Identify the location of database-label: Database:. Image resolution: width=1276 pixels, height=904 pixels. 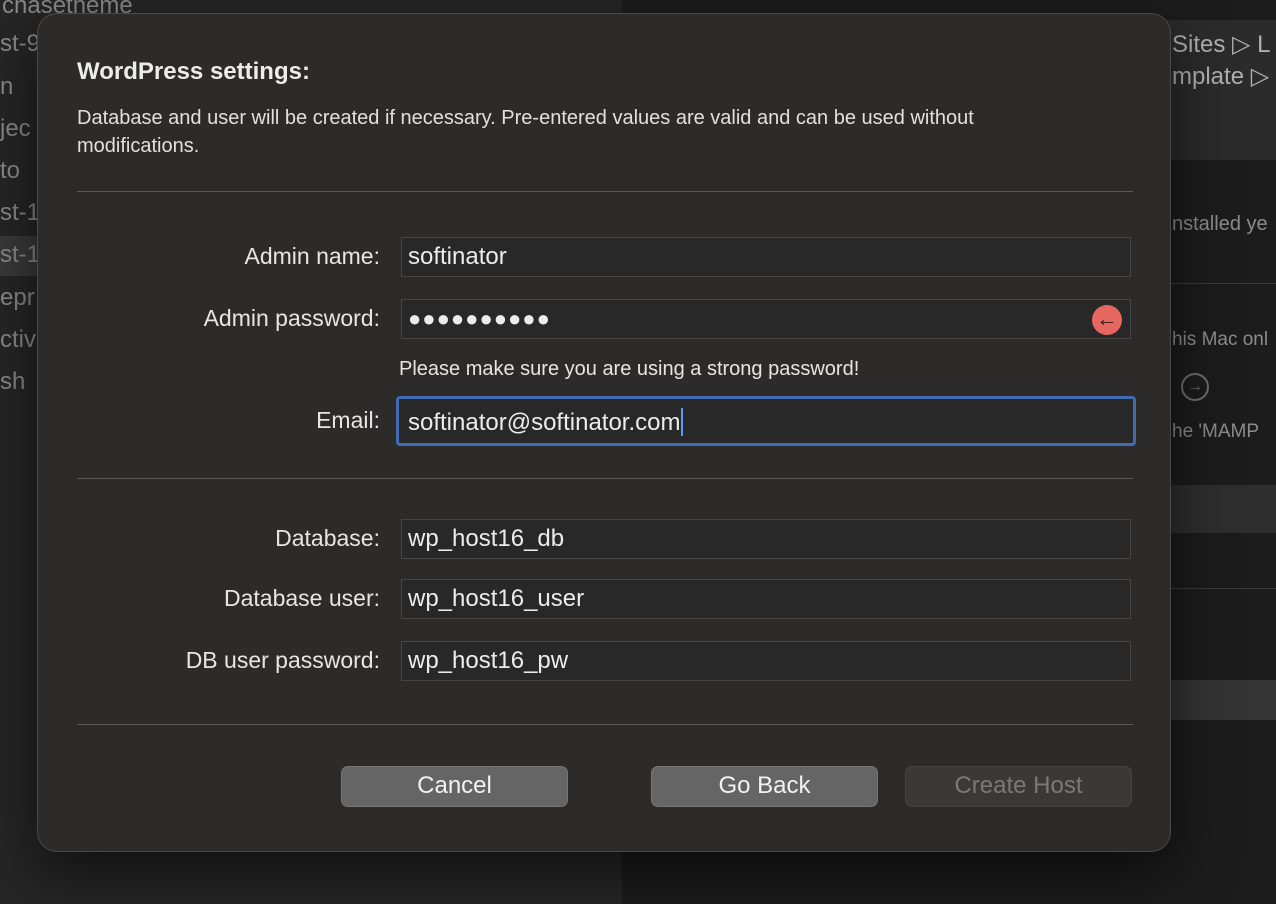
(327, 538).